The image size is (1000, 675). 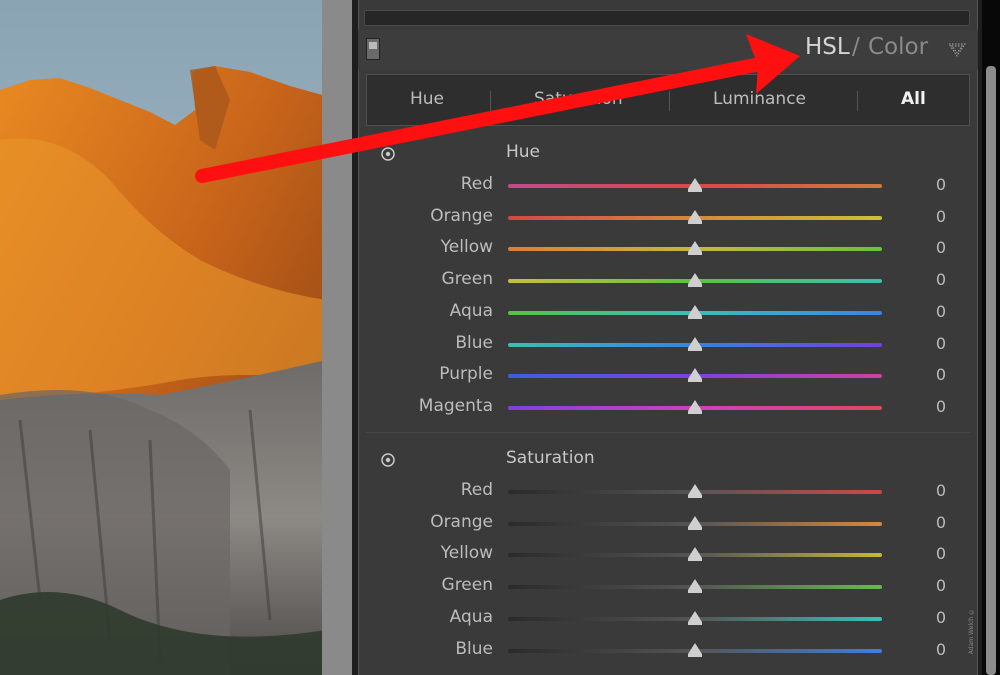 What do you see at coordinates (898, 47) in the screenshot?
I see `panel-title-color: Color` at bounding box center [898, 47].